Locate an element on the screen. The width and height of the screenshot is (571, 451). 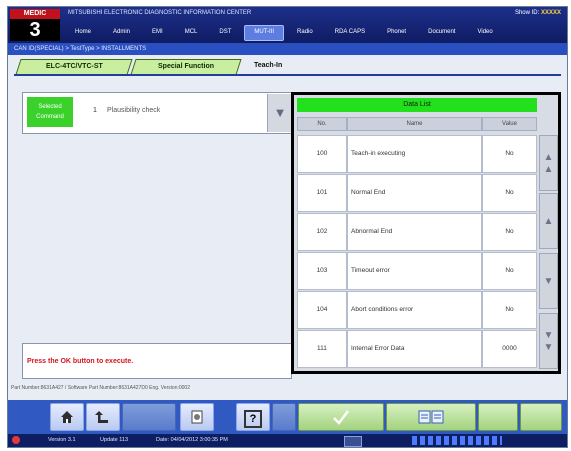
data-list-title: Data List is located at coordinates (417, 105).